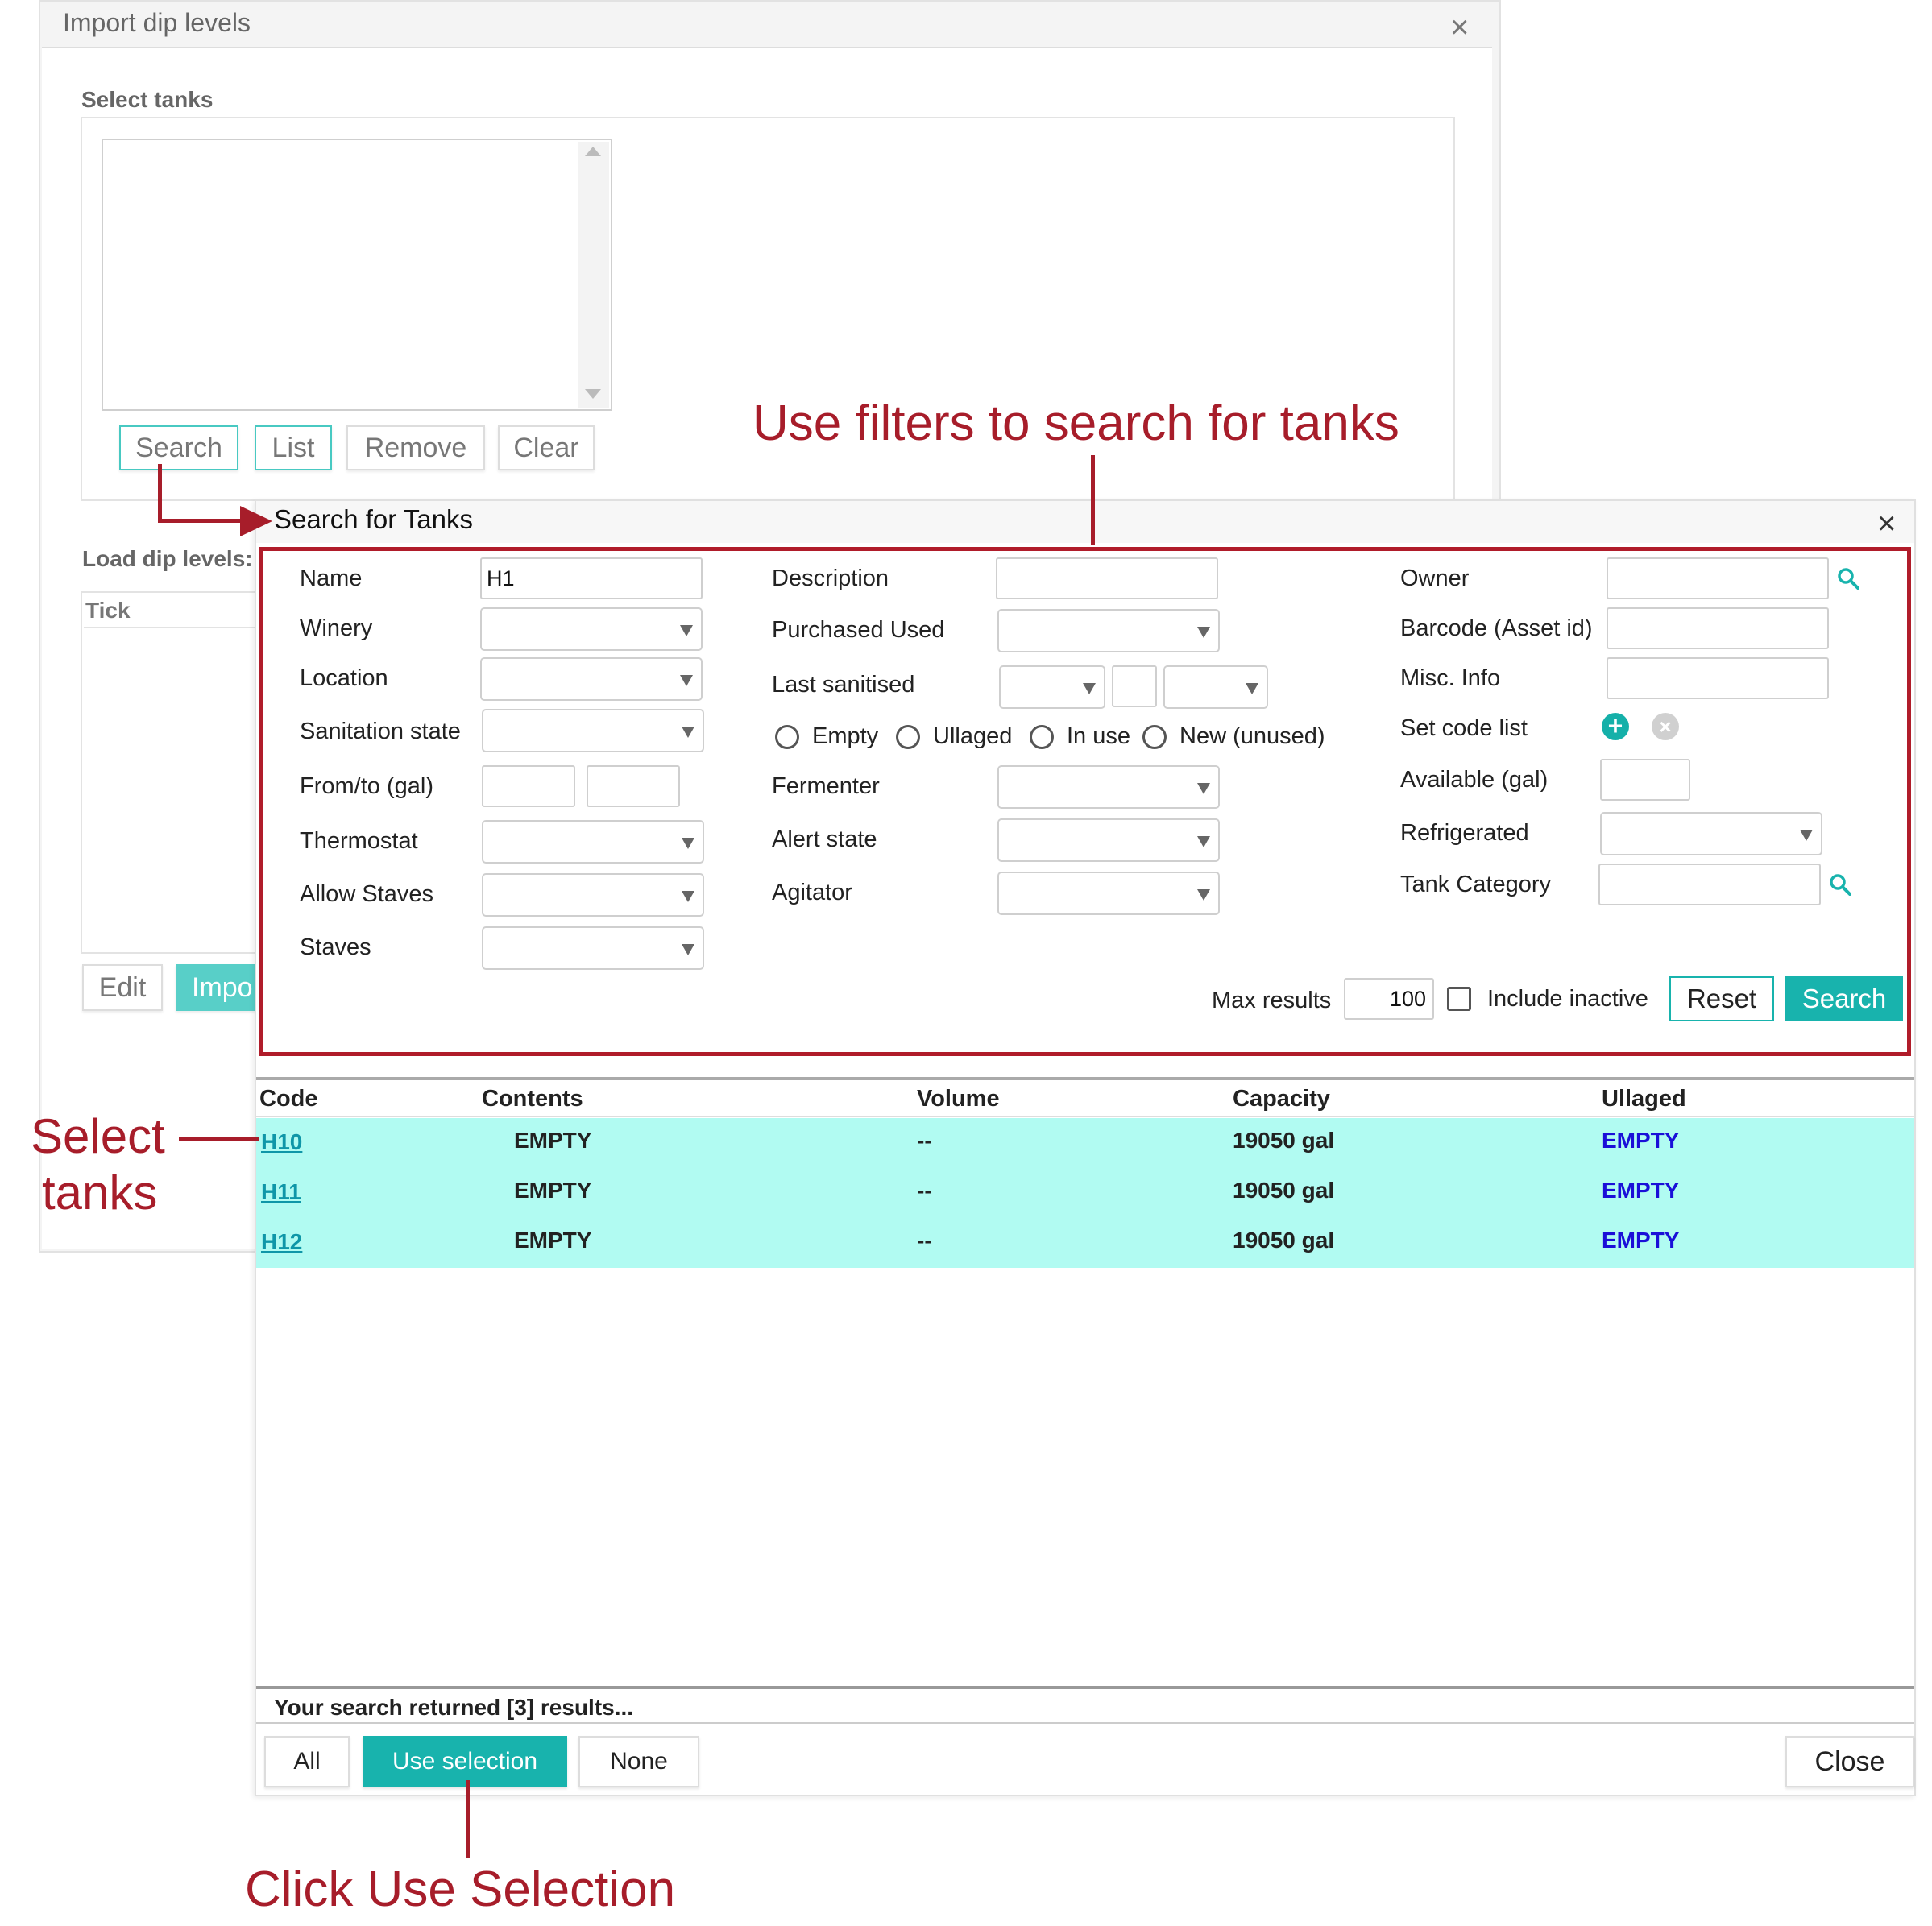 Image resolution: width=1932 pixels, height=1926 pixels. What do you see at coordinates (108, 611) in the screenshot?
I see `tick-column-header: Tick` at bounding box center [108, 611].